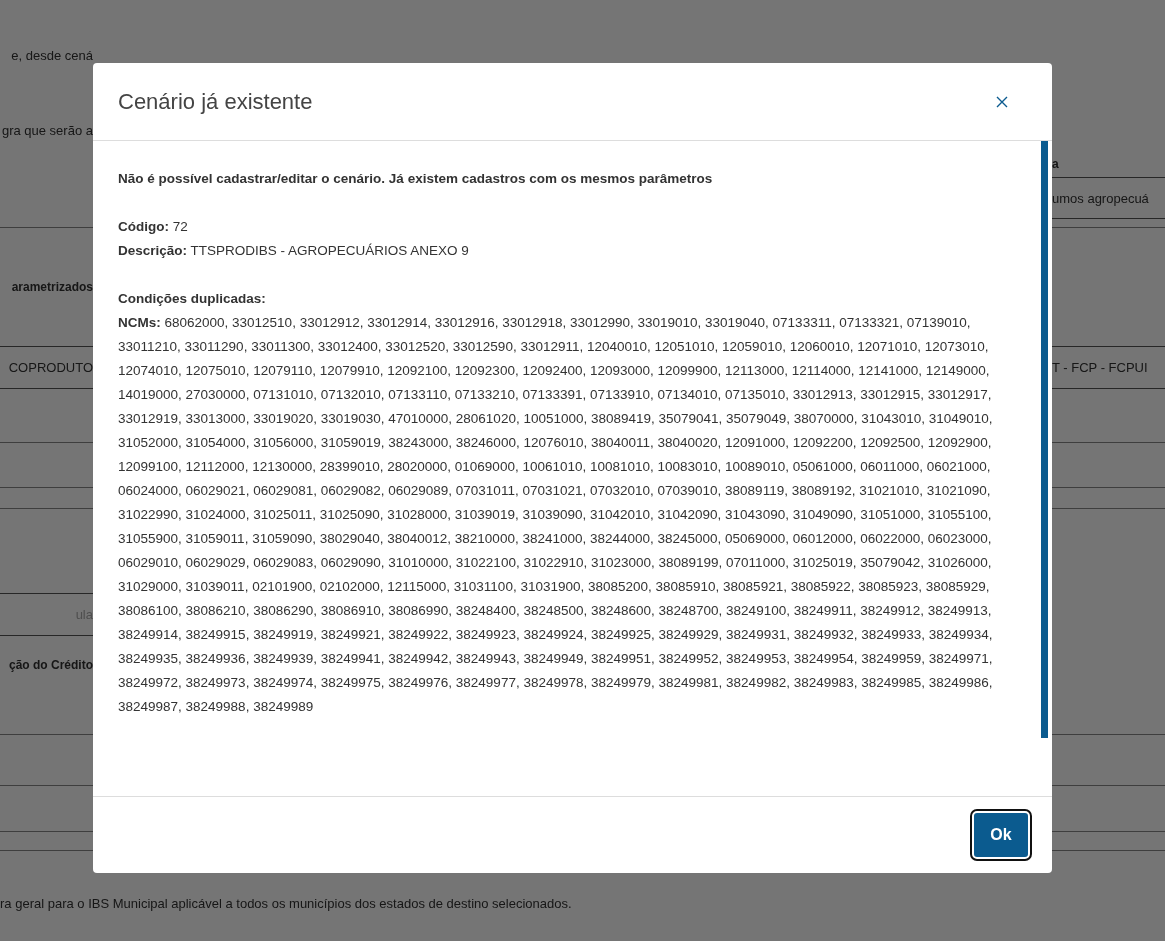  I want to click on close-icon, so click(1002, 101).